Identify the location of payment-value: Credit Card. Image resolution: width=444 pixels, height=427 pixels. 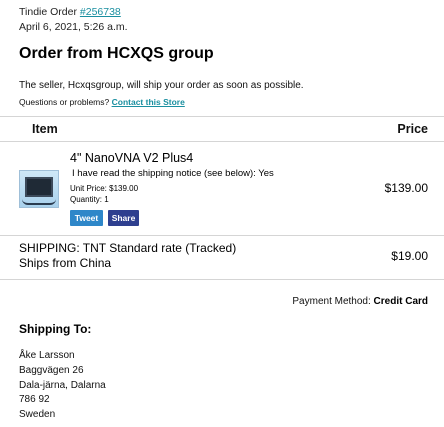
(400, 301).